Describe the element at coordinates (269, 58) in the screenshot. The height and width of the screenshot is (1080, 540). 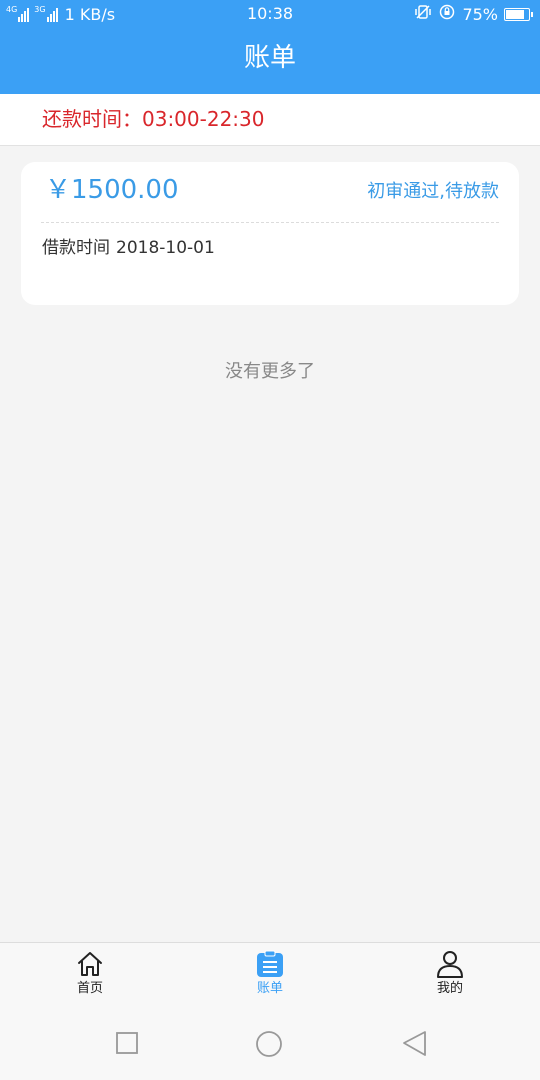
I see `page-title: 账单` at that location.